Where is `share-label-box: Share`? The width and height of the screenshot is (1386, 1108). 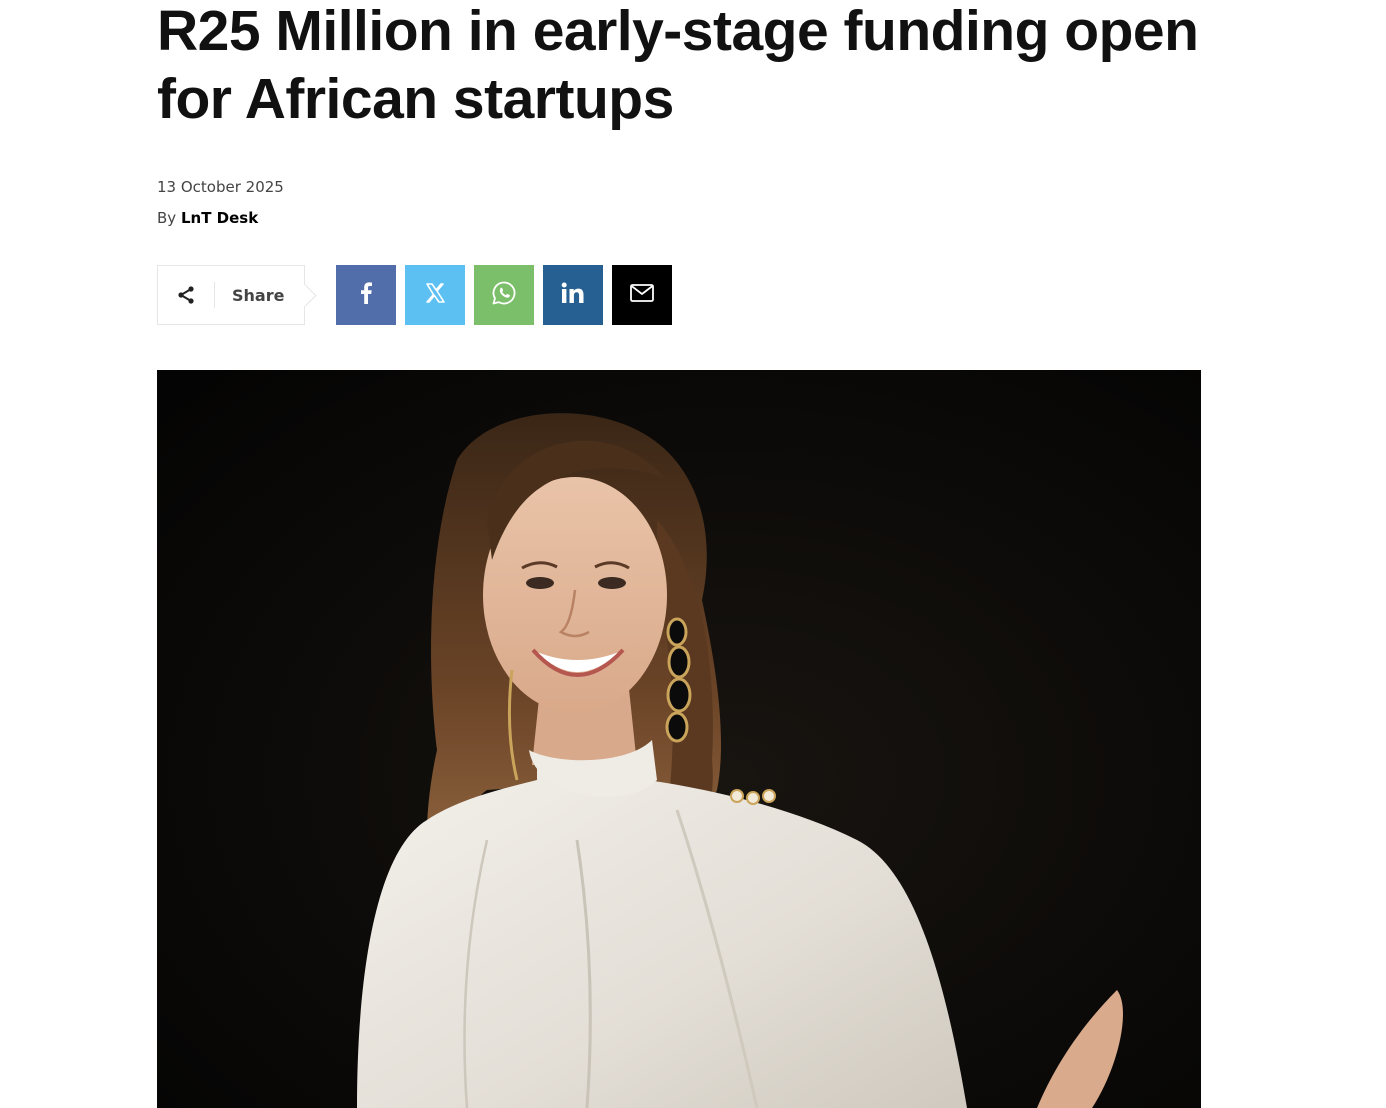 share-label-box: Share is located at coordinates (231, 295).